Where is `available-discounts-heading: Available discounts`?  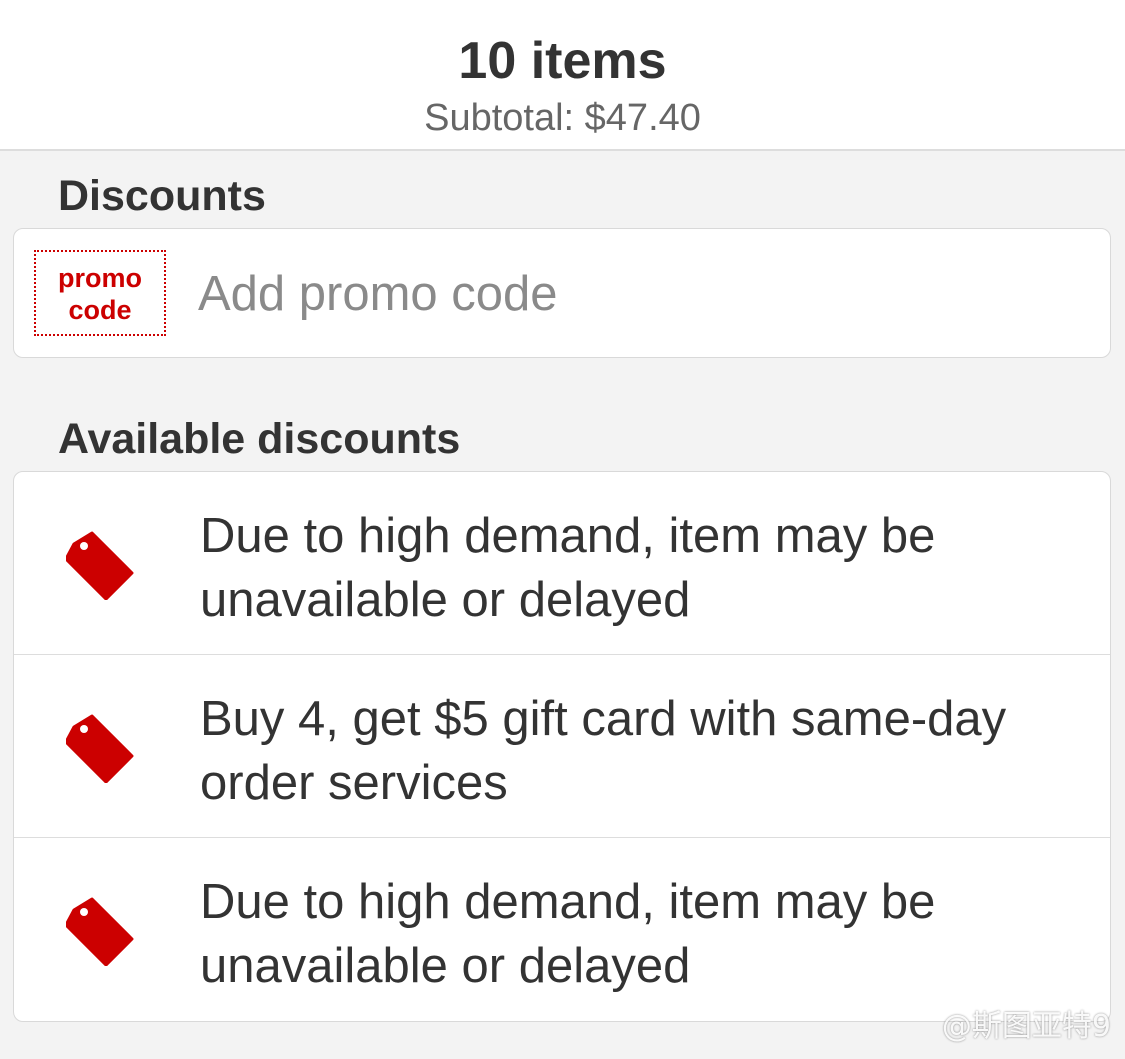 available-discounts-heading: Available discounts is located at coordinates (259, 439).